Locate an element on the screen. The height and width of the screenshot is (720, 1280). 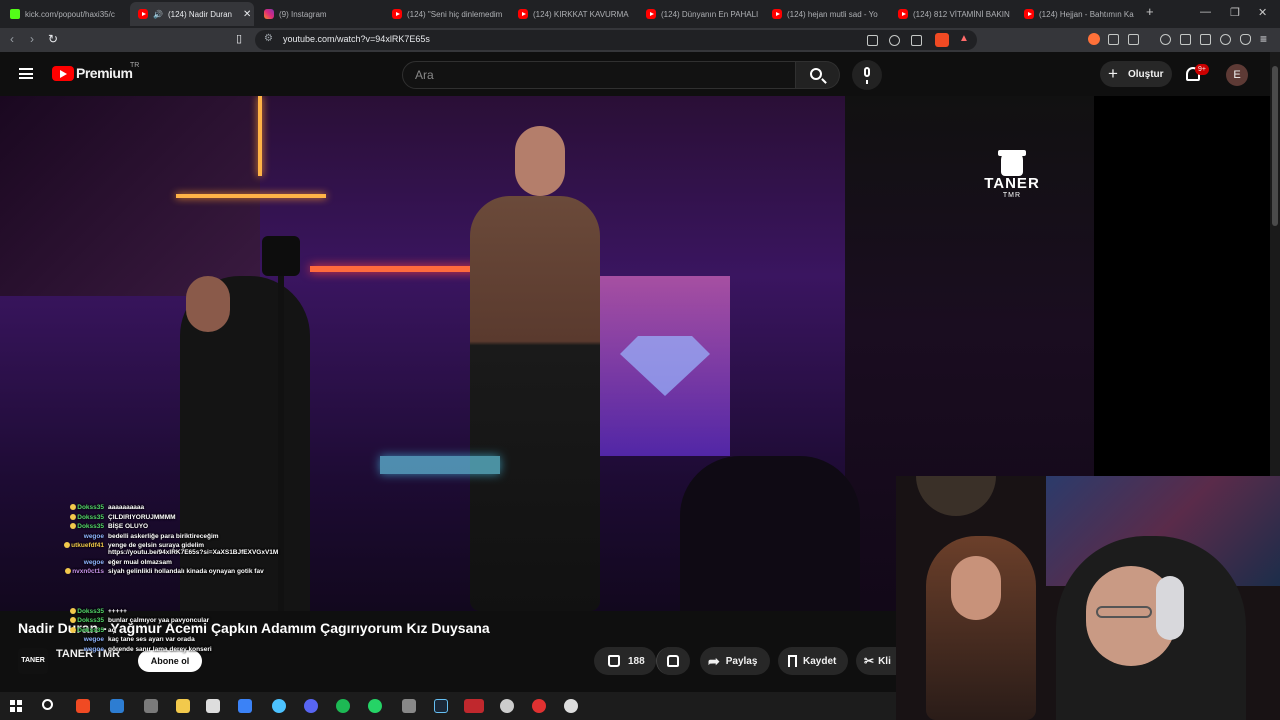
discord-icon is located at coordinates (311, 706).